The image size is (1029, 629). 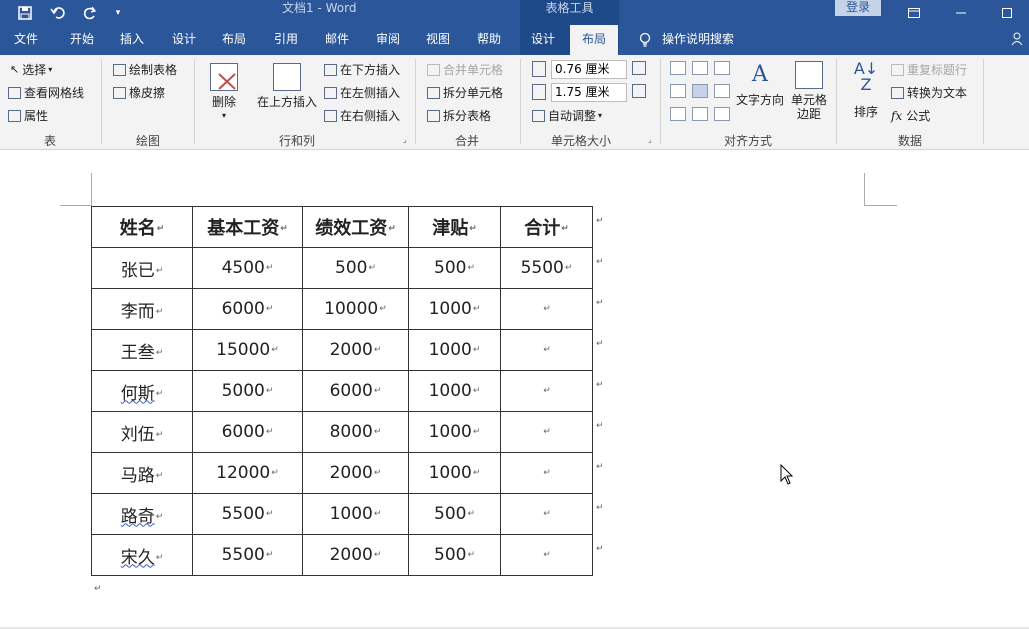 I want to click on maximize-icon, so click(x=1007, y=12).